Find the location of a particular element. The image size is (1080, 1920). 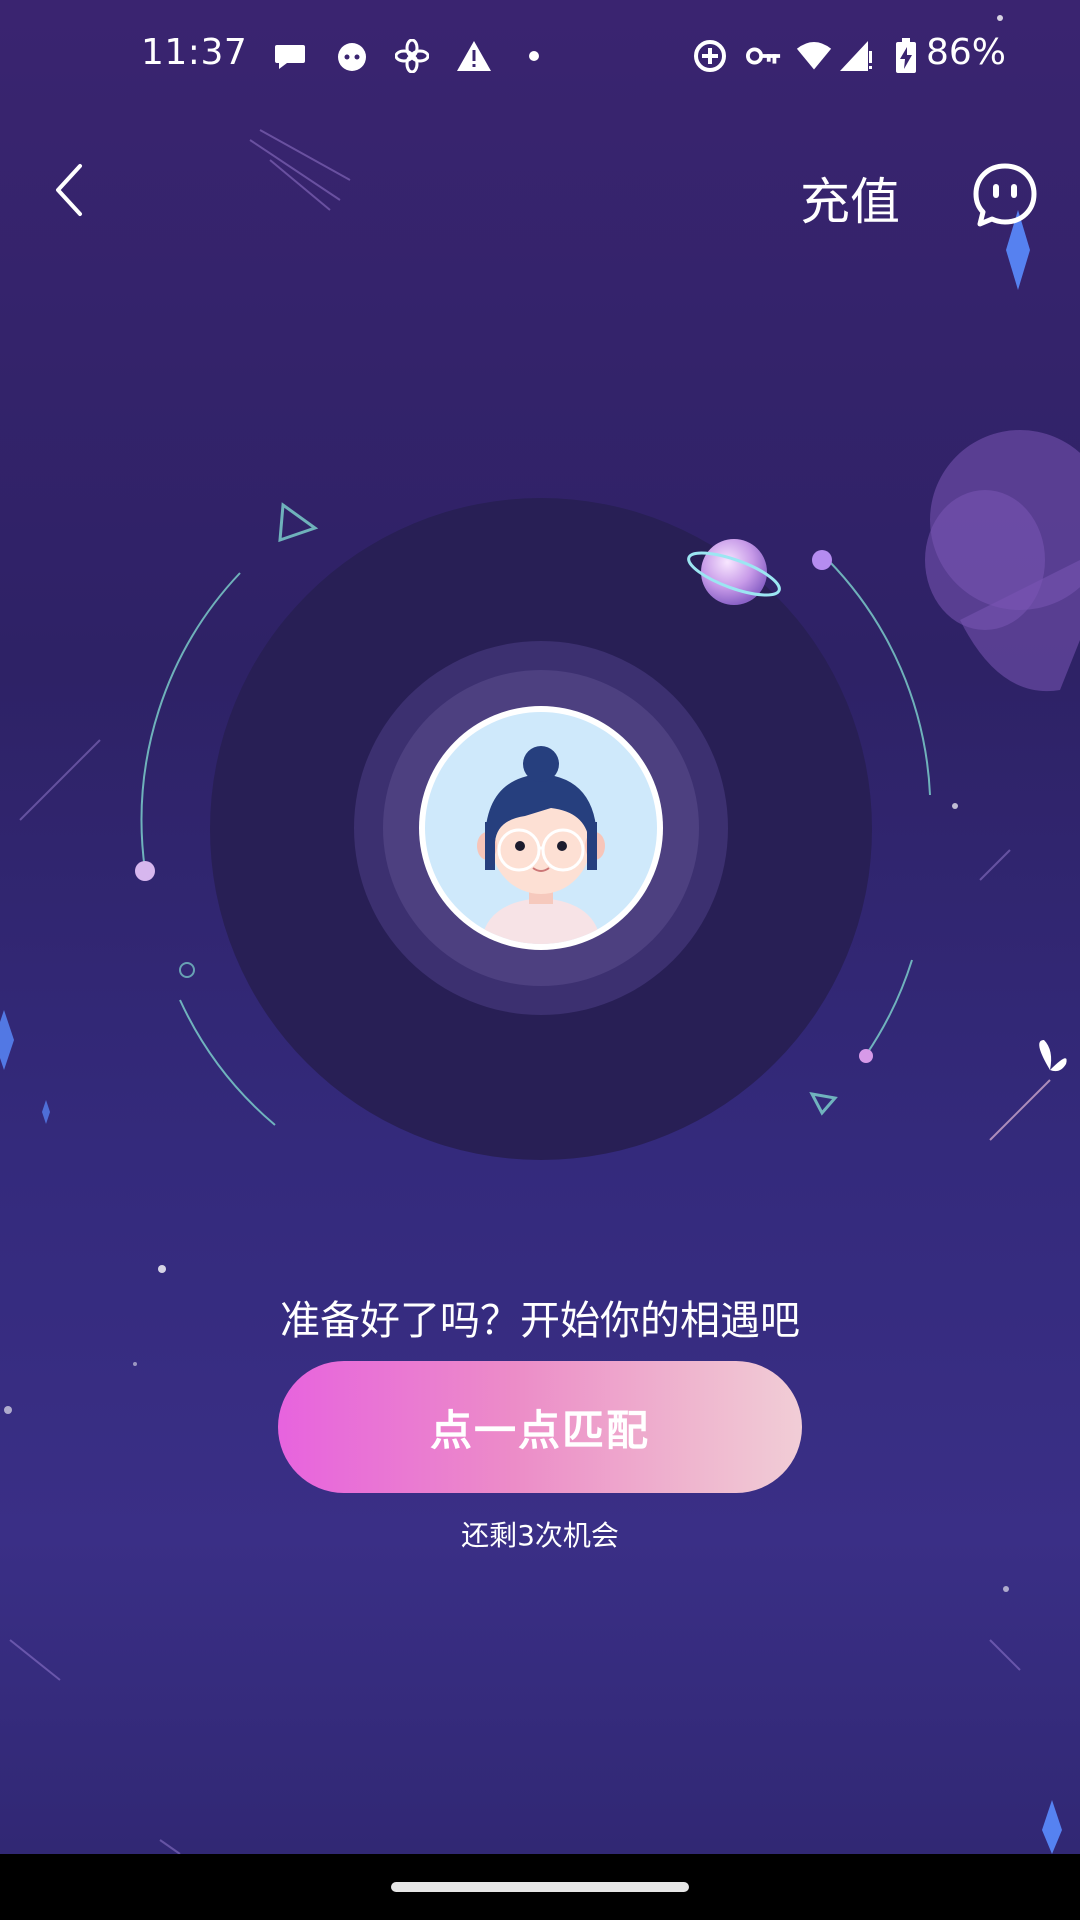

signal-icon is located at coordinates (856, 56).